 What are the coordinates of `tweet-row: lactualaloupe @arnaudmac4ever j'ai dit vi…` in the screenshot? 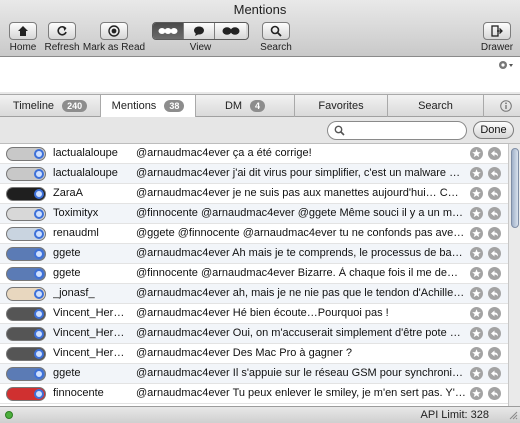 It's located at (254, 174).